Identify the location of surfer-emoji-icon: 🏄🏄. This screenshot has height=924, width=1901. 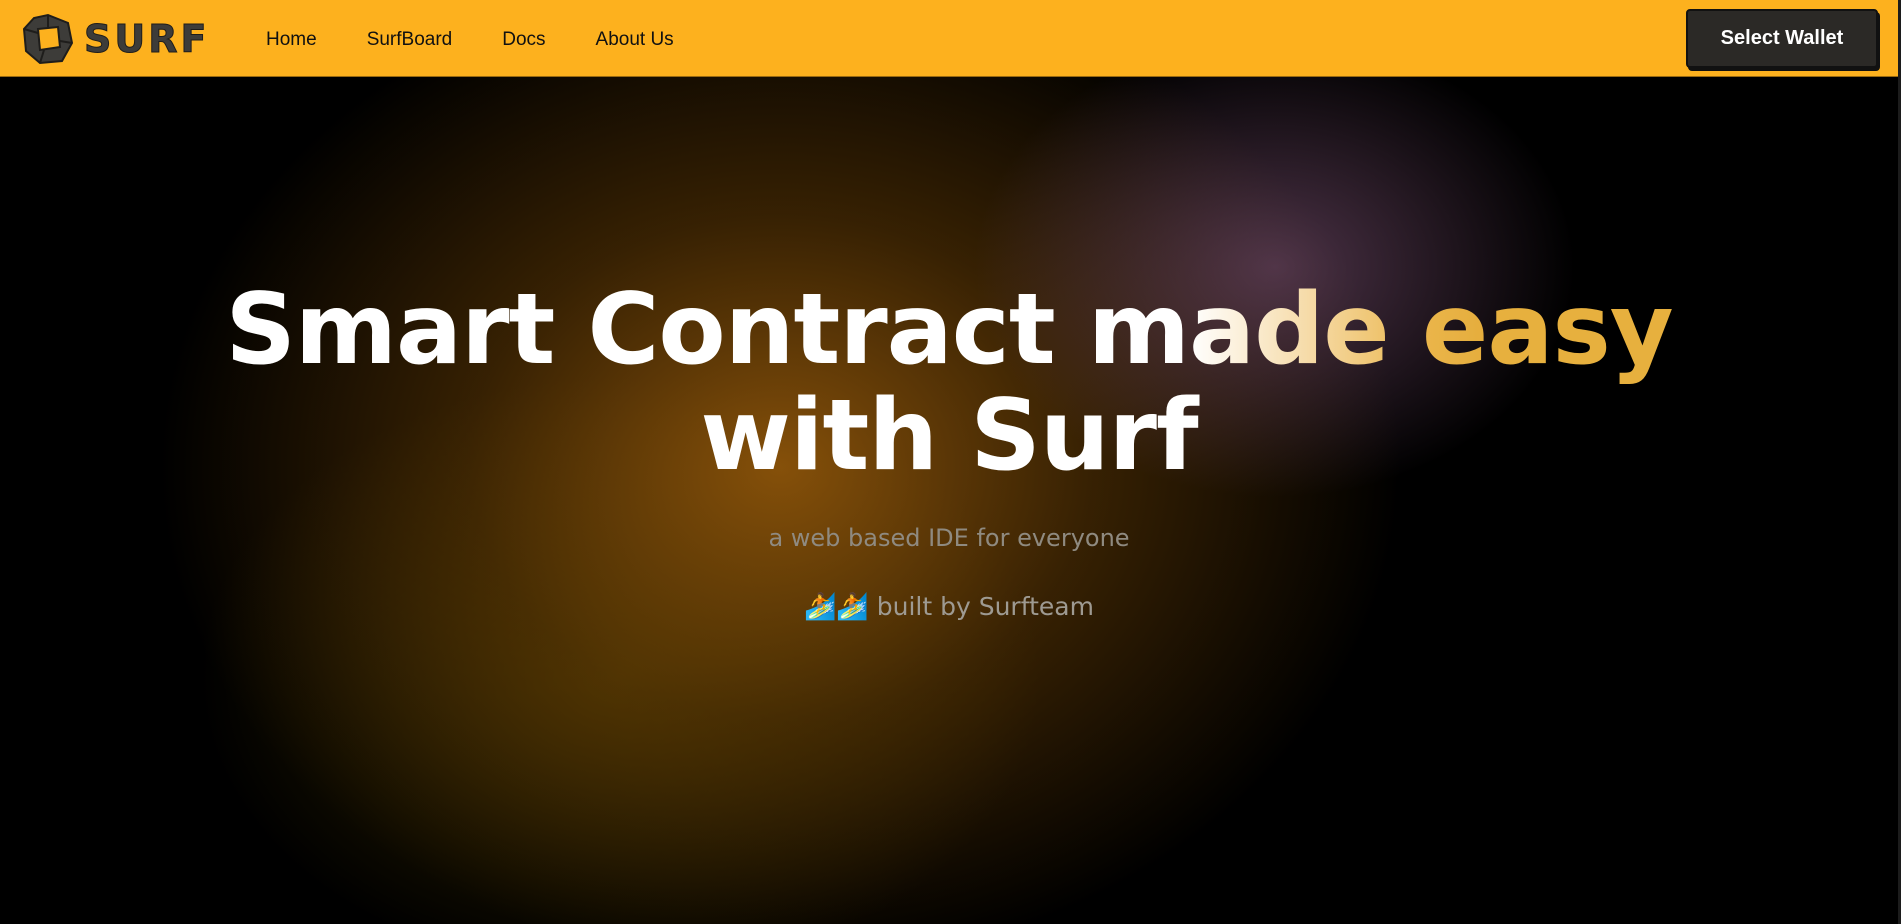
(836, 607).